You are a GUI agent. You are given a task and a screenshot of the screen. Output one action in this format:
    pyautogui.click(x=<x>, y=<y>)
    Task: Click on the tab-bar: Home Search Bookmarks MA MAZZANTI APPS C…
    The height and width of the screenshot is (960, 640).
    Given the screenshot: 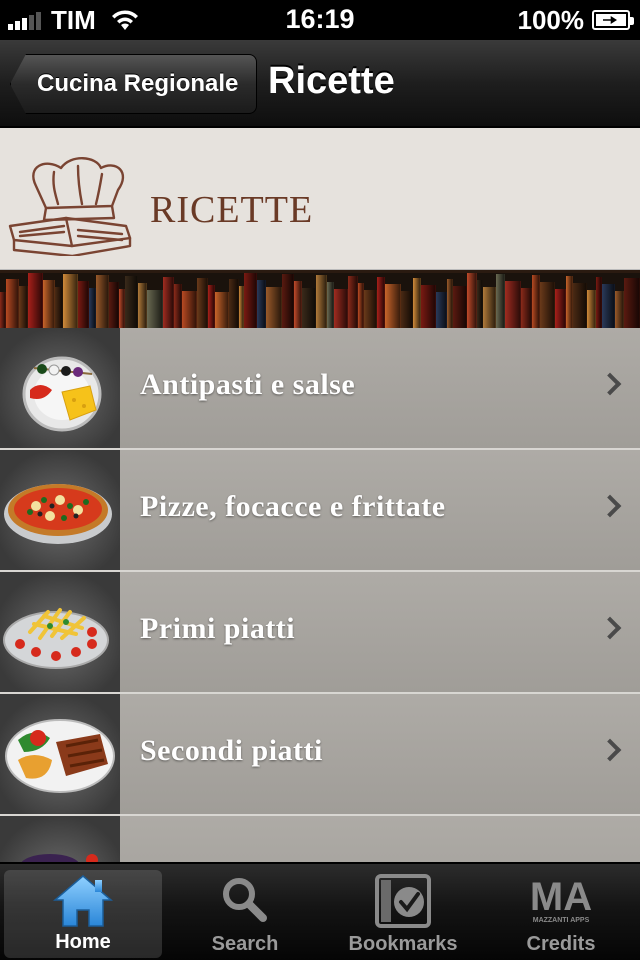 What is the action you would take?
    pyautogui.click(x=320, y=911)
    